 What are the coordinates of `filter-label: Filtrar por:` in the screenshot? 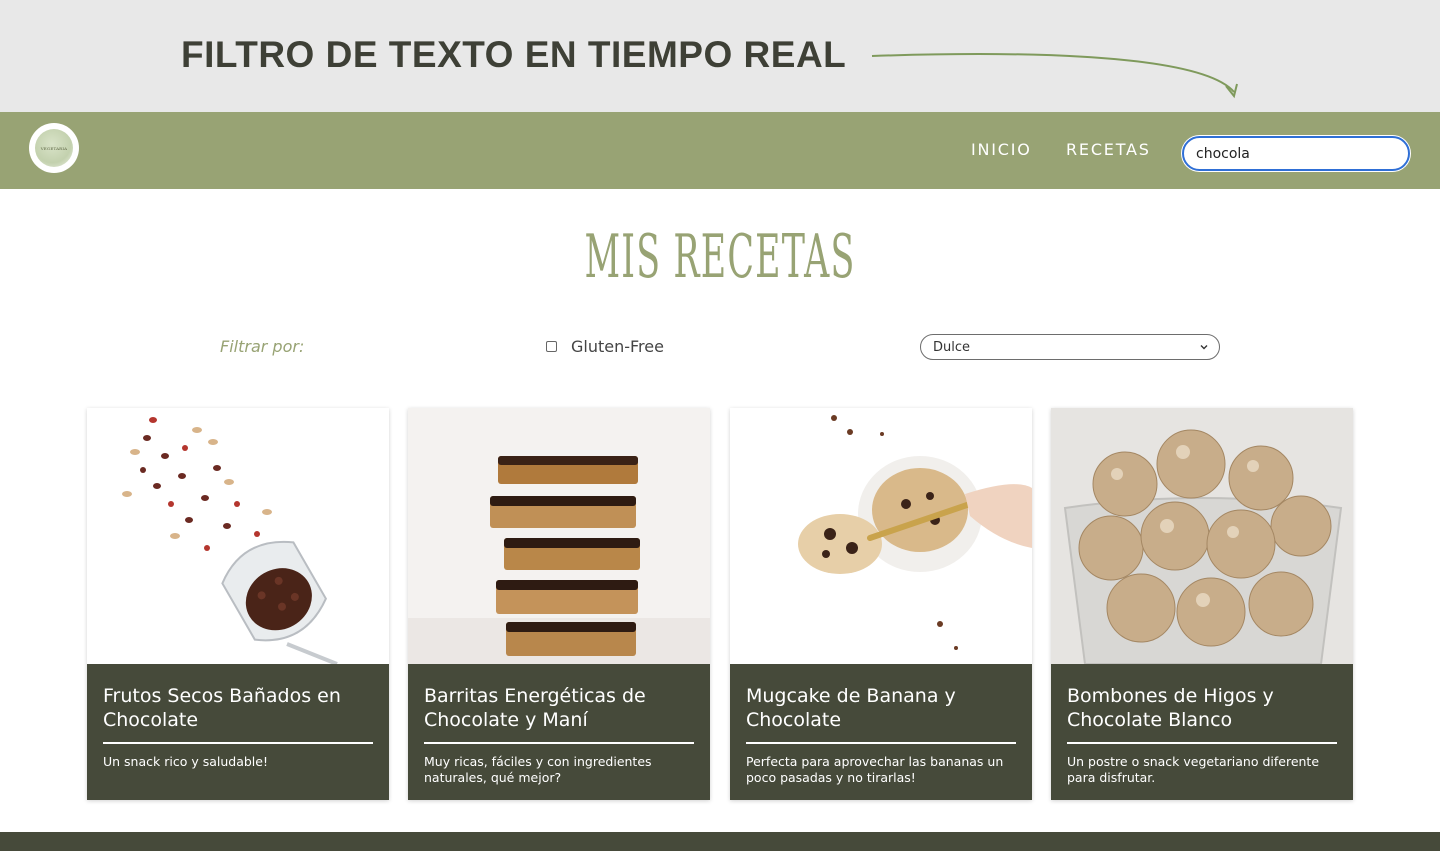 It's located at (262, 346).